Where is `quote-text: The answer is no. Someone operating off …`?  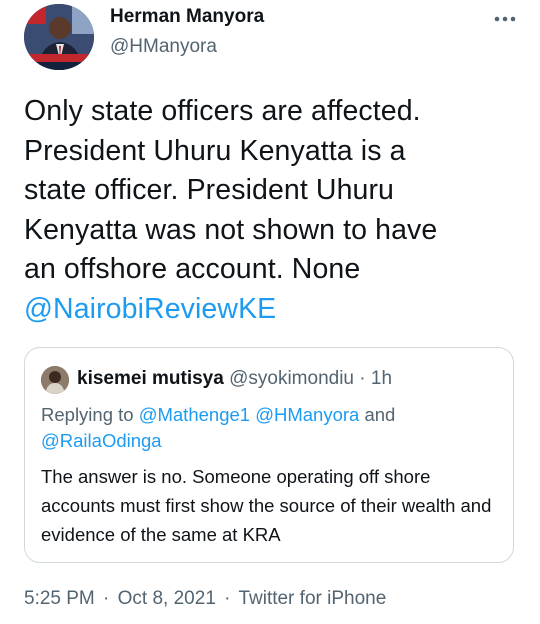 quote-text: The answer is no. Someone operating off … is located at coordinates (266, 505).